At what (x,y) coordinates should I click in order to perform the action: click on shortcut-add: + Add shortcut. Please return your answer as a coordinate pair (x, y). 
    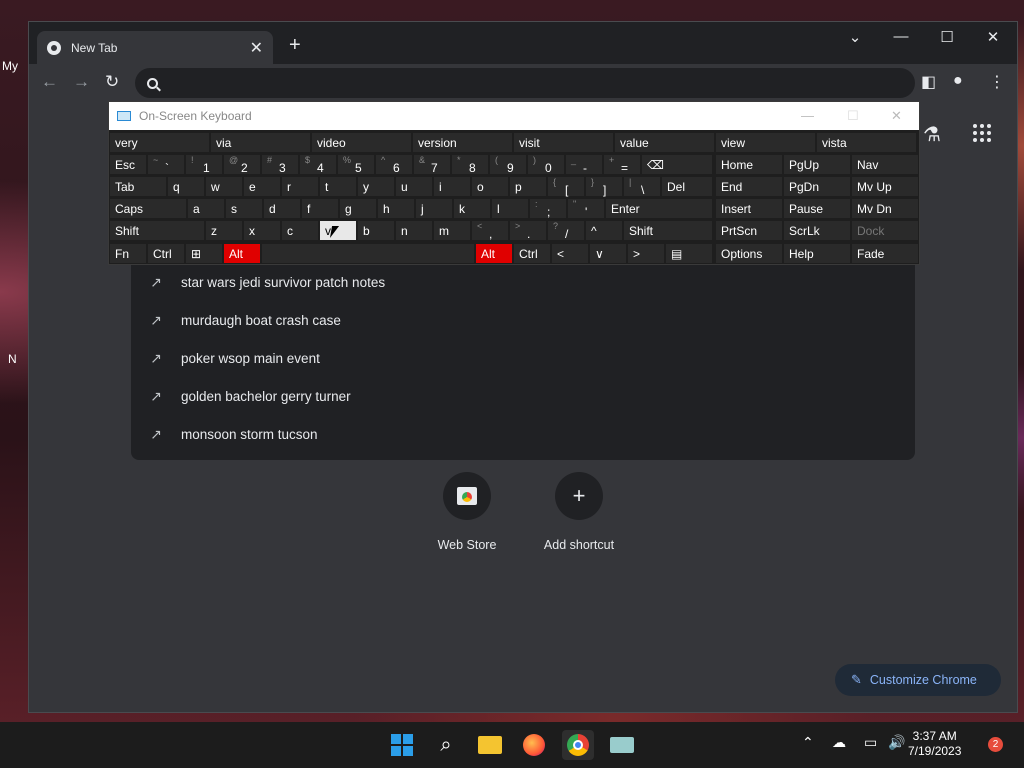
    Looking at the image, I should click on (579, 512).